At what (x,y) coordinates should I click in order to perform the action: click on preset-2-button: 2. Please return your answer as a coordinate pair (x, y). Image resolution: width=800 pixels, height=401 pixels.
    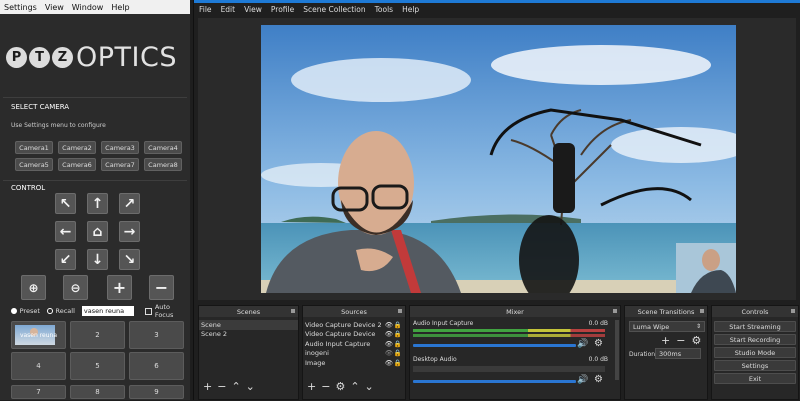
    Looking at the image, I should click on (97, 335).